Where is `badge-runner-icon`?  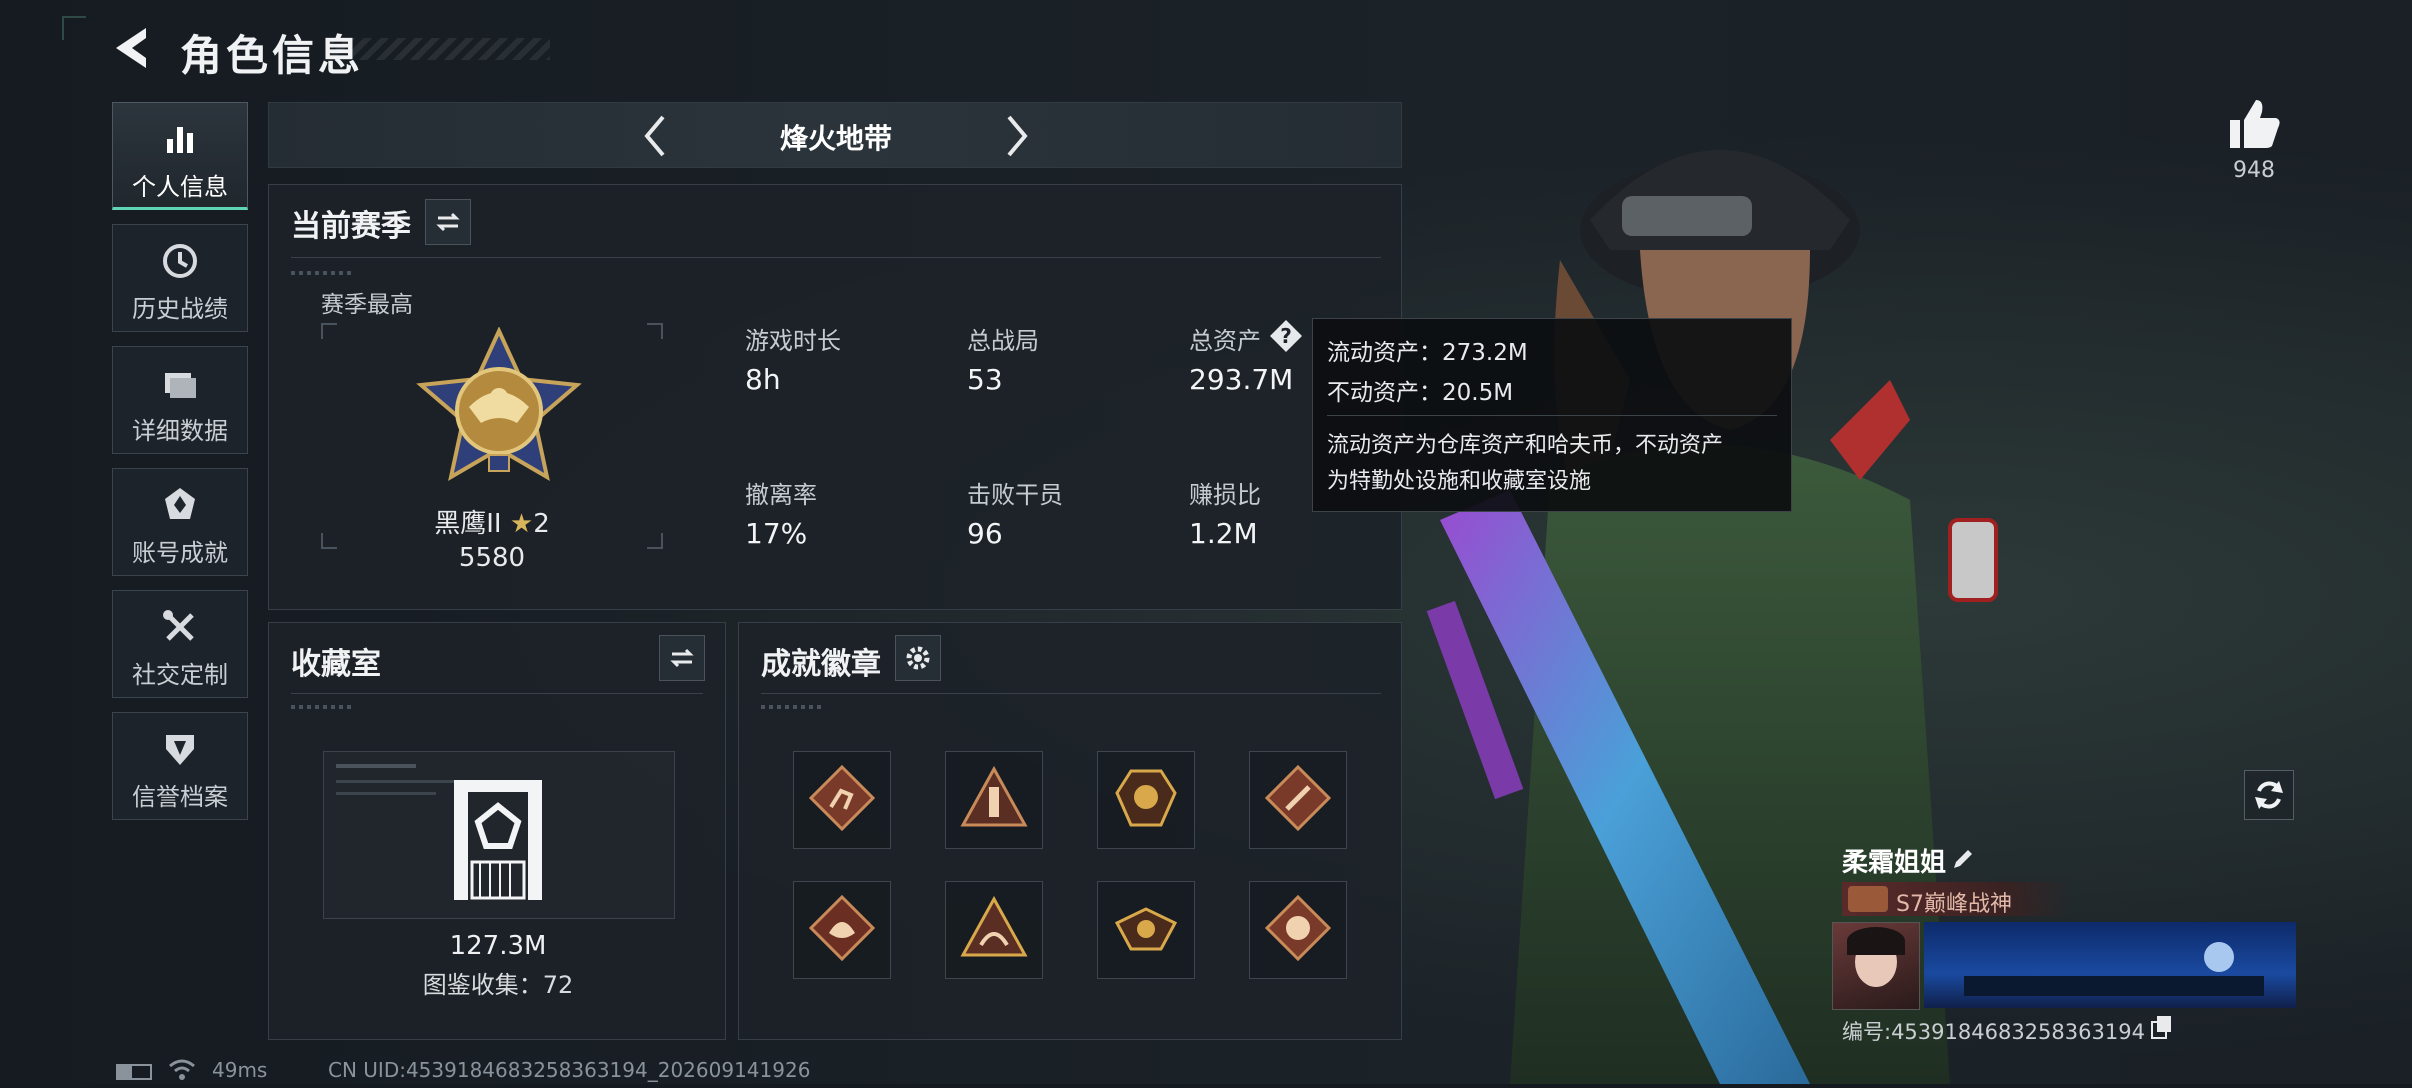
badge-runner-icon is located at coordinates (842, 800).